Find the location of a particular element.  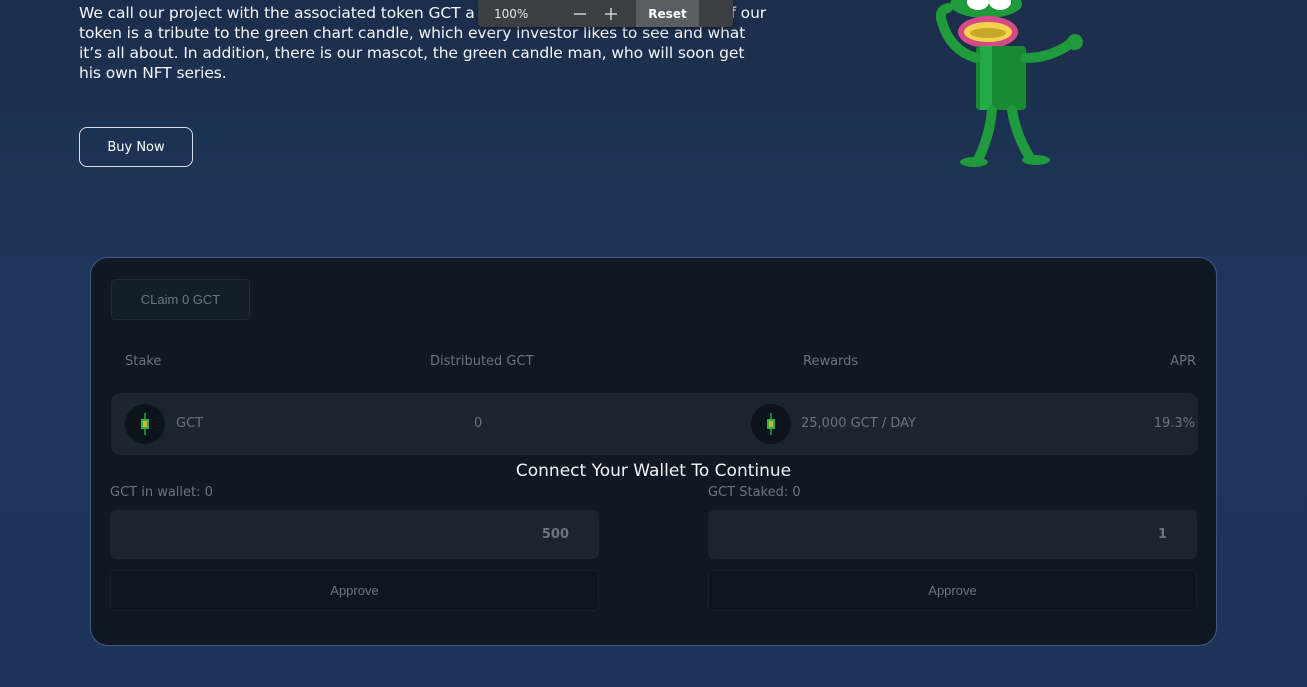

header-apr: APR is located at coordinates (1183, 361).